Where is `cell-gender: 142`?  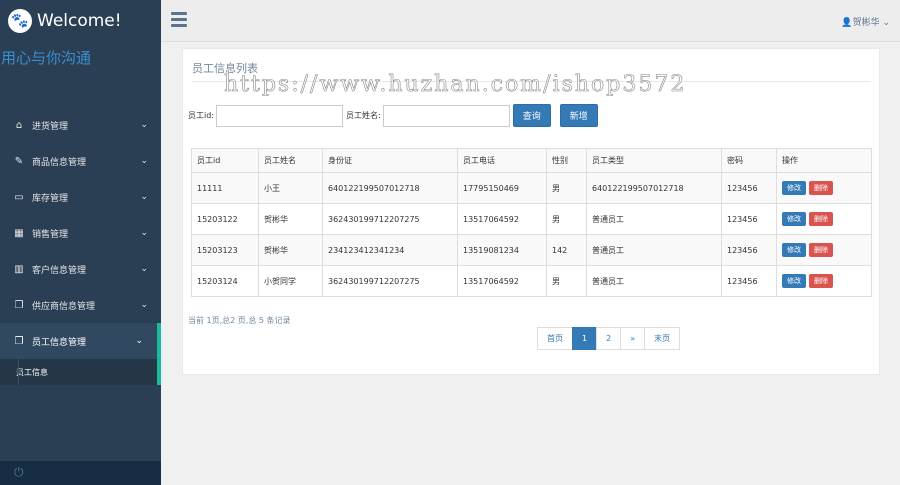 cell-gender: 142 is located at coordinates (566, 250).